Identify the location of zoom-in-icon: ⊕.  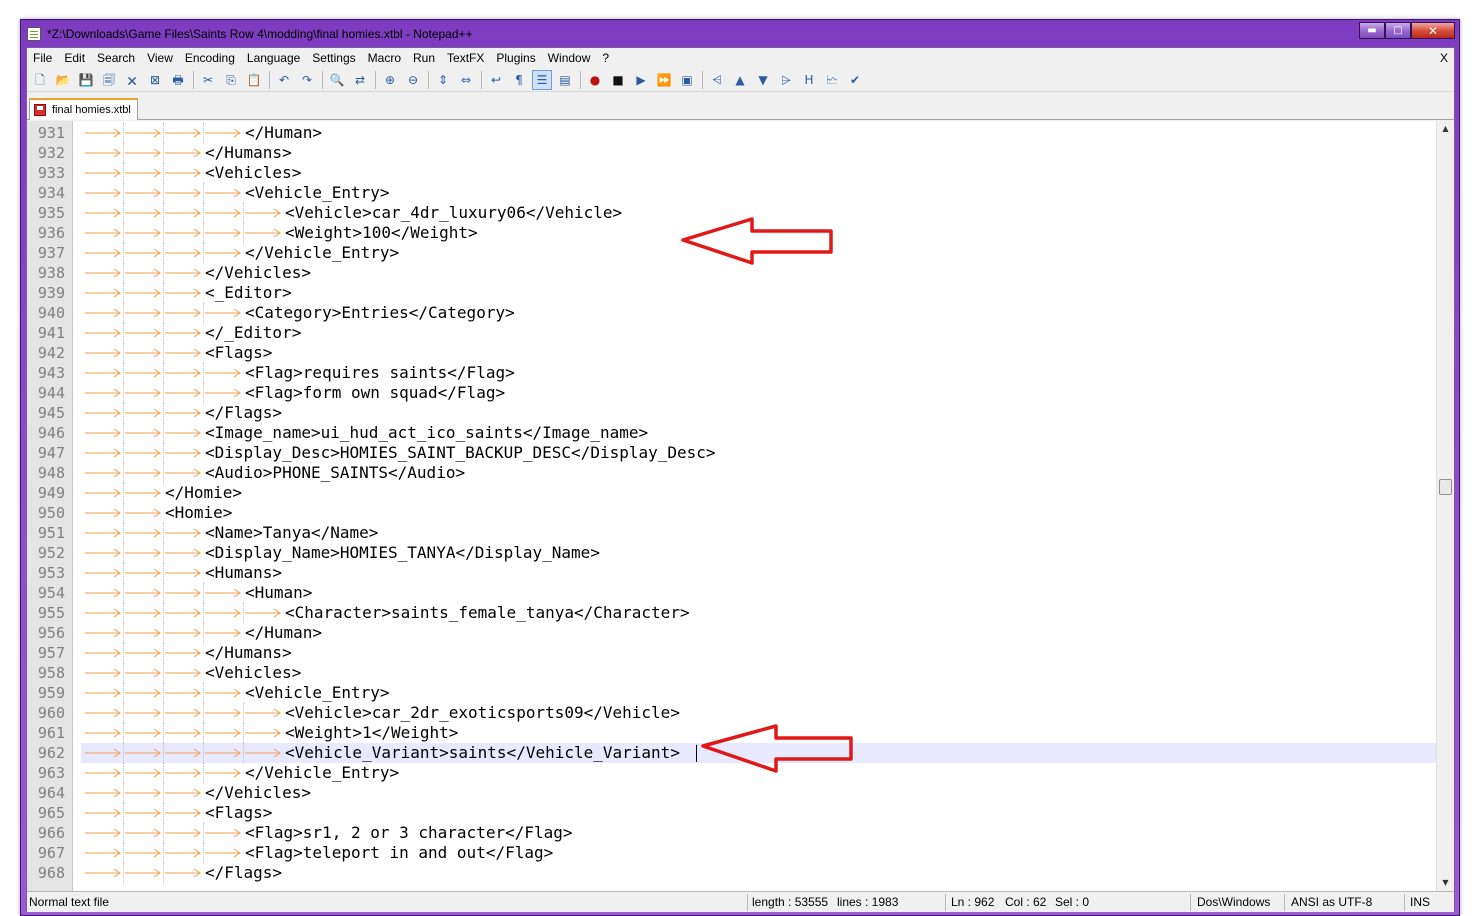
(390, 80).